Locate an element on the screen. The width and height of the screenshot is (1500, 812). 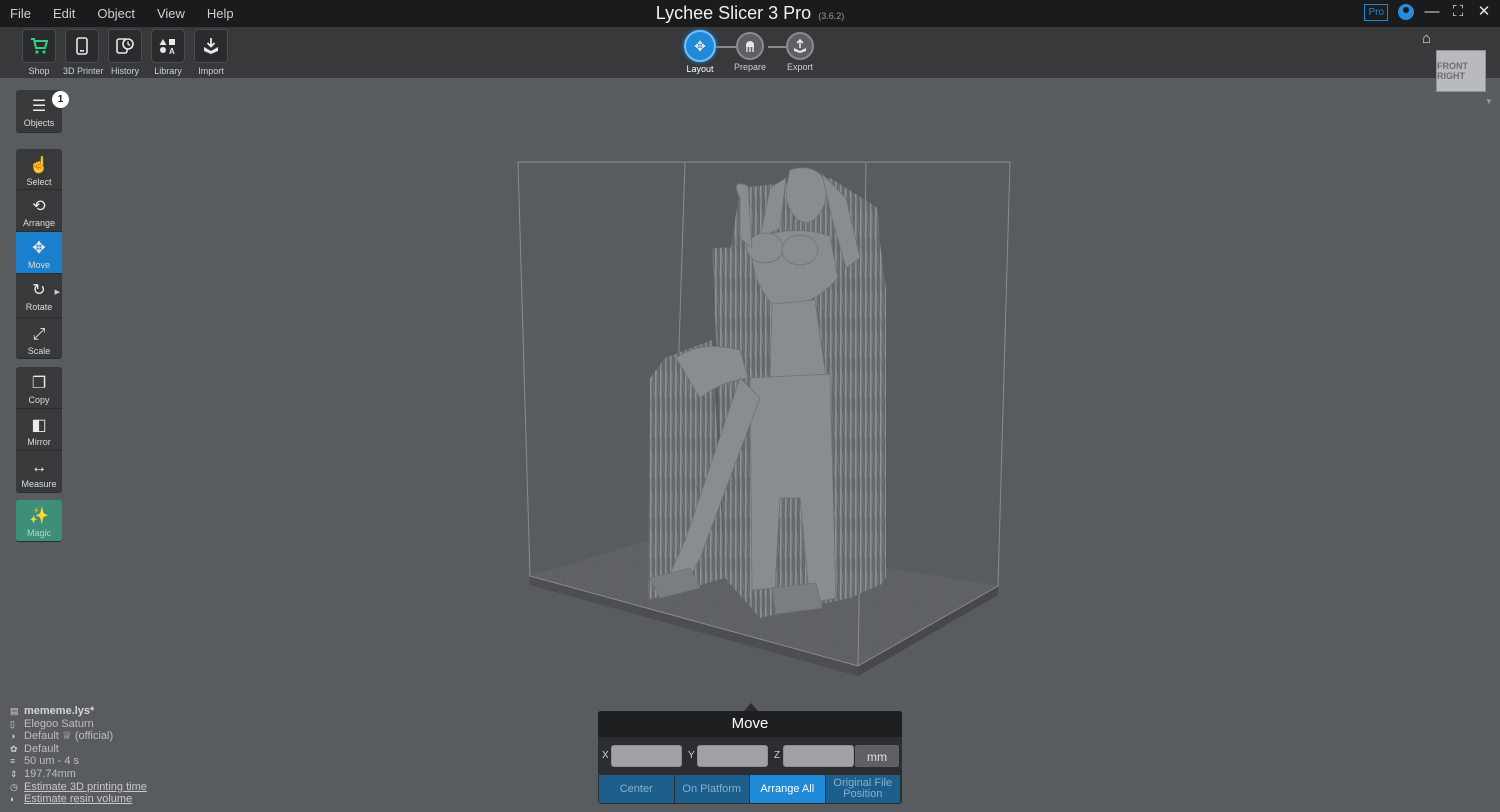
import-label: Import is located at coordinates (211, 71).